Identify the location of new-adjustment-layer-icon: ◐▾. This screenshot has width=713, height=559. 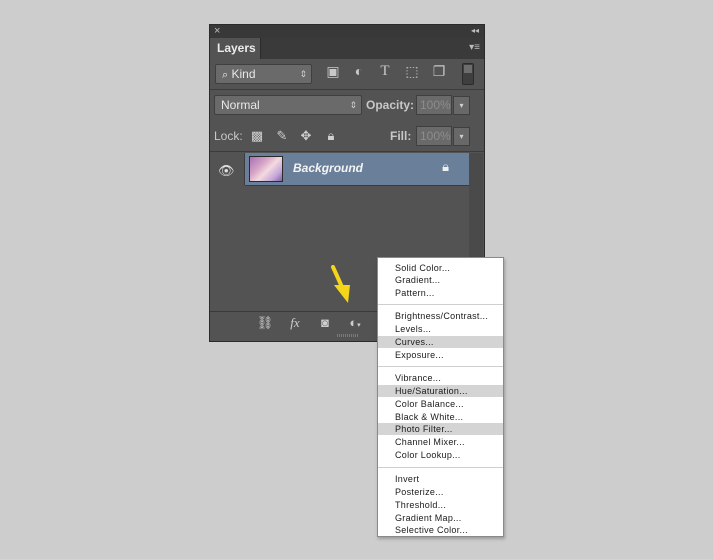
(355, 322).